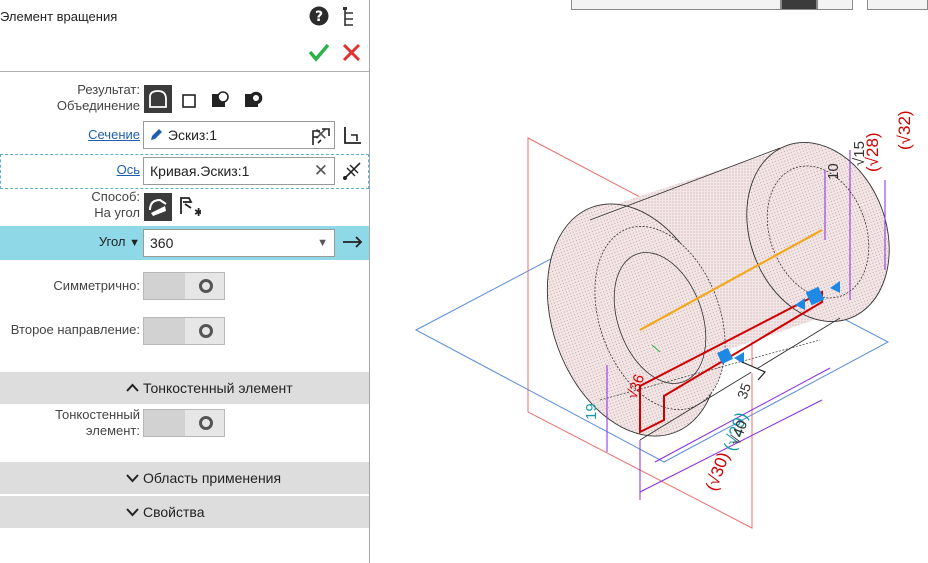 The width and height of the screenshot is (928, 563). Describe the element at coordinates (184, 36) in the screenshot. I see `panel-header: Элемент вращения ?` at that location.